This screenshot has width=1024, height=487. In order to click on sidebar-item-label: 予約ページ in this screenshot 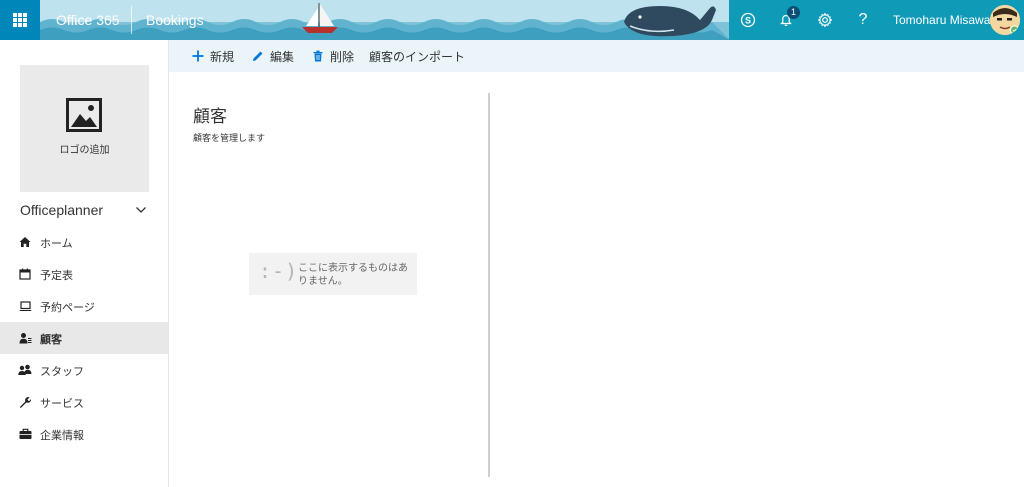, I will do `click(67, 307)`.